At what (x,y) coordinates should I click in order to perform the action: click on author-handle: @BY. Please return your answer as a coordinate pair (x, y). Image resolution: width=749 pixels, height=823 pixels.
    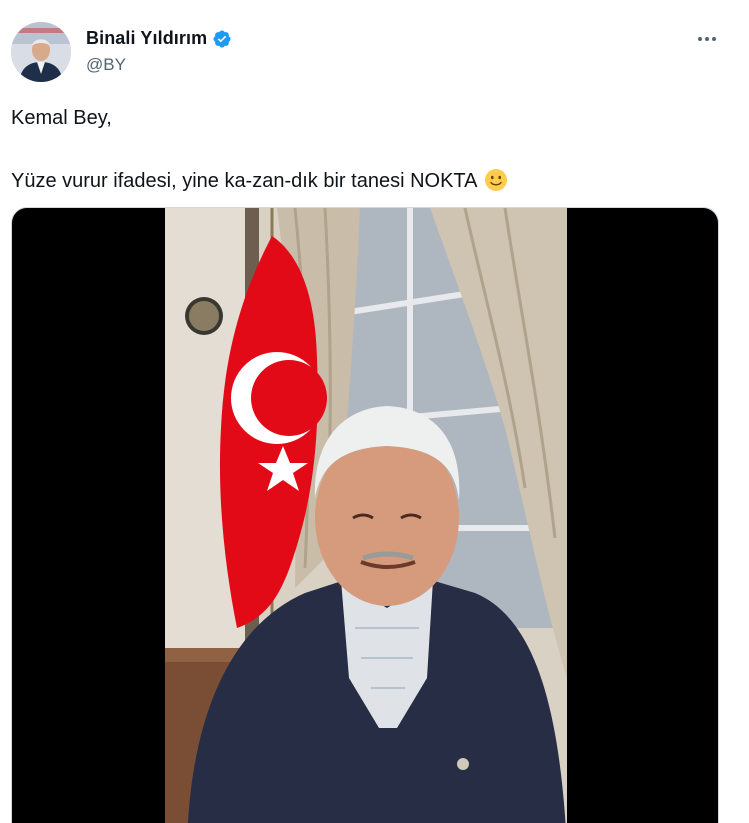
    Looking at the image, I should click on (106, 65).